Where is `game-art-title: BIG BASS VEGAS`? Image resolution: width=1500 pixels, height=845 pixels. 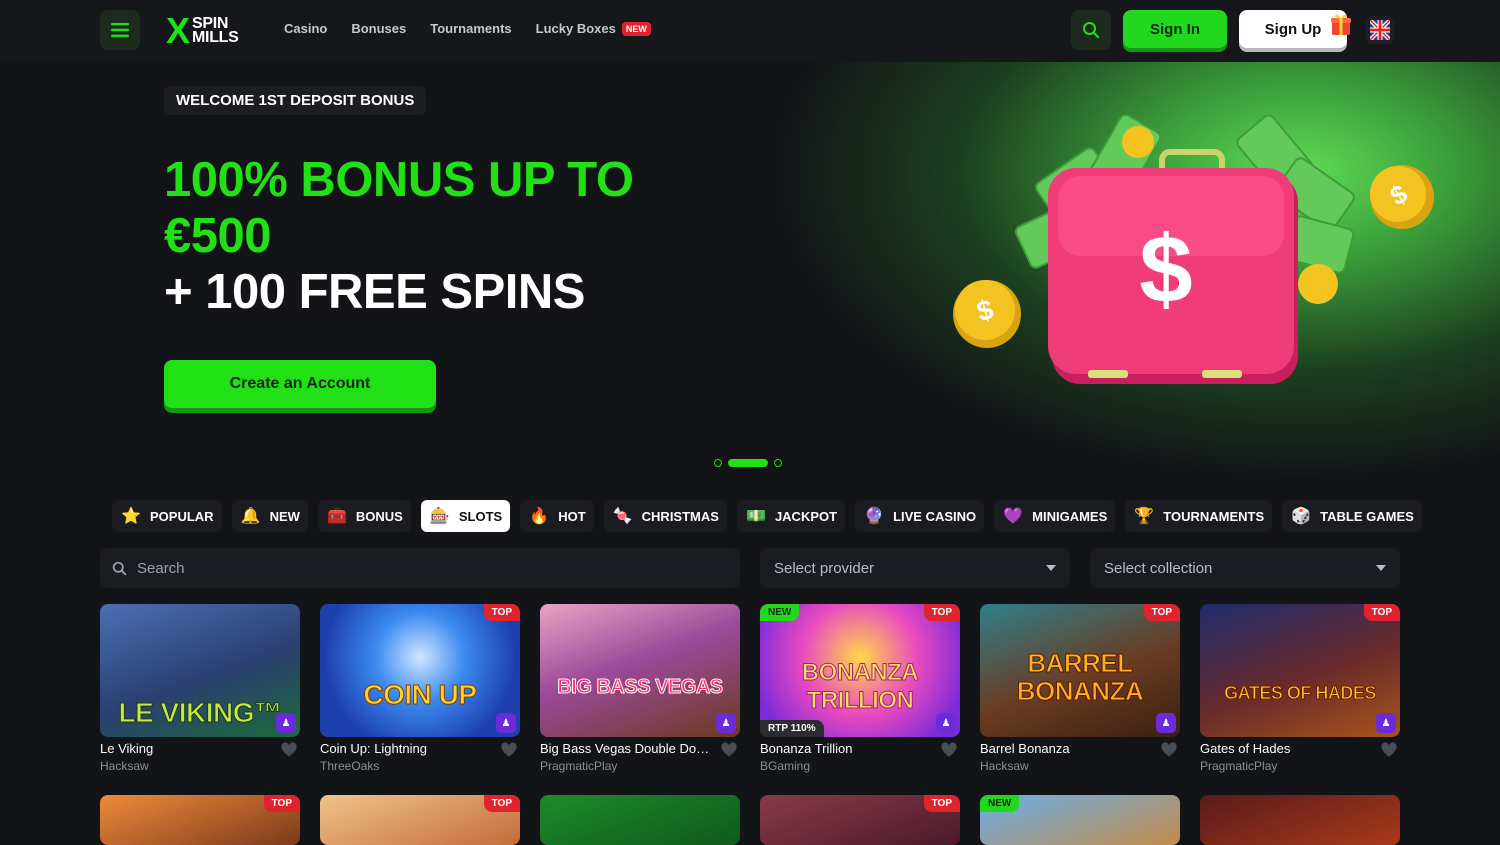 game-art-title: BIG BASS VEGAS is located at coordinates (640, 687).